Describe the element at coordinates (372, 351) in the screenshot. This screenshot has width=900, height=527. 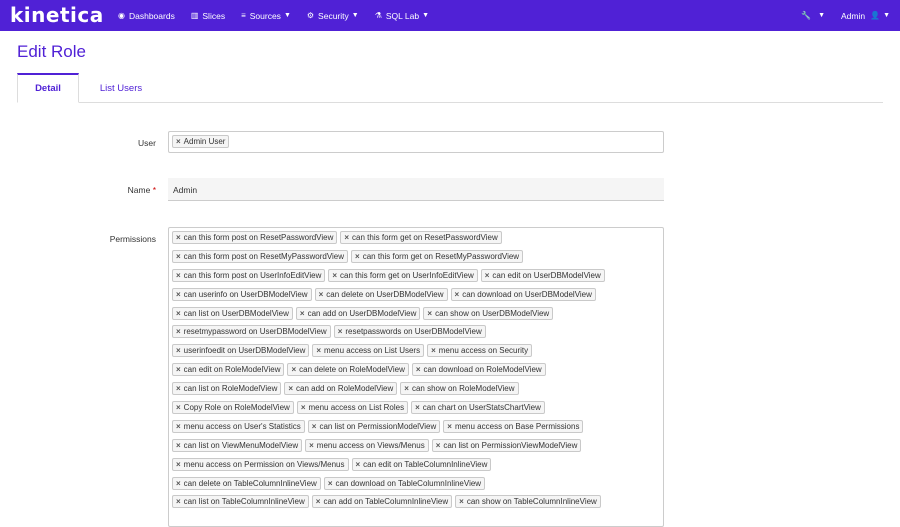
I see `permission-tag-label: menu access on List Users` at that location.